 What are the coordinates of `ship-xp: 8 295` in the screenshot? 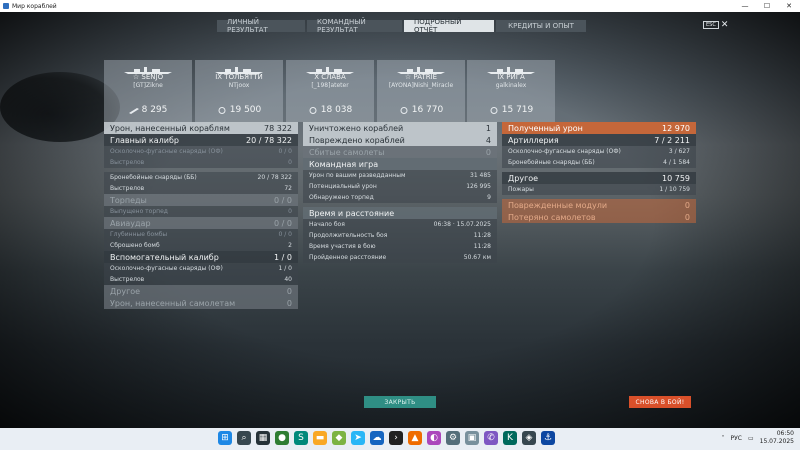 It's located at (148, 110).